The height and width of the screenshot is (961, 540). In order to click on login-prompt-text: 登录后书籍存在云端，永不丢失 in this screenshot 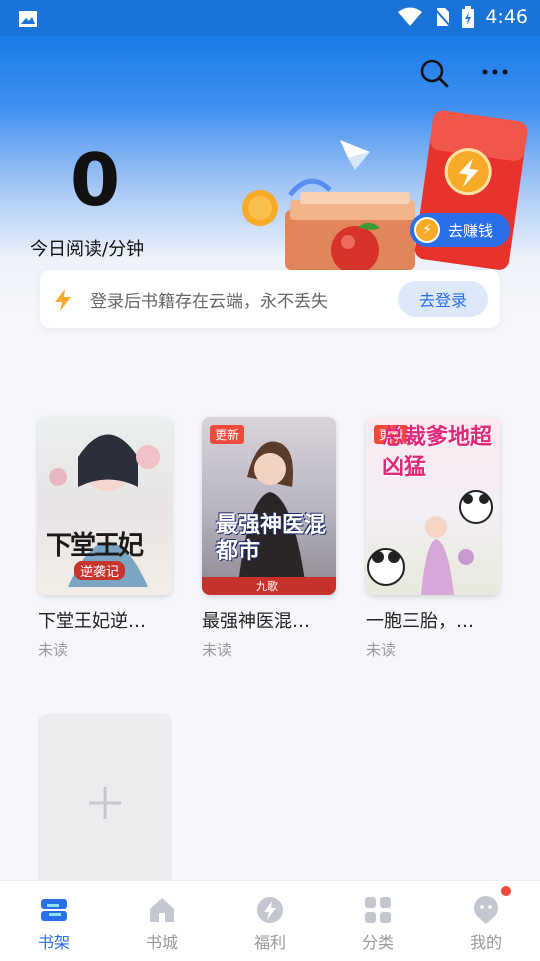, I will do `click(209, 302)`.